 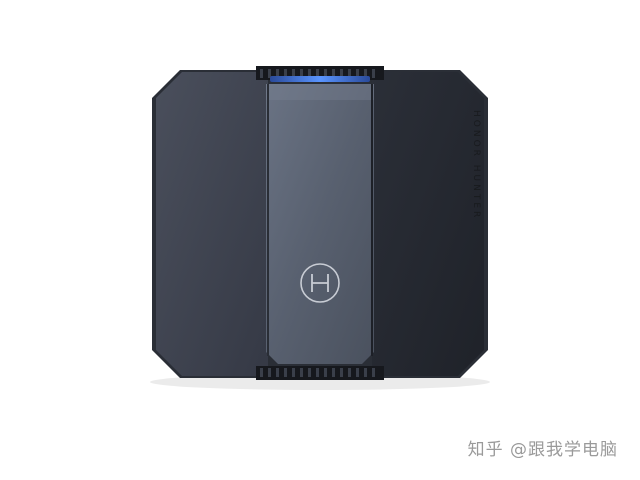 What do you see at coordinates (542, 450) in the screenshot?
I see `watermark-text: 知乎 @跟我学电脑` at bounding box center [542, 450].